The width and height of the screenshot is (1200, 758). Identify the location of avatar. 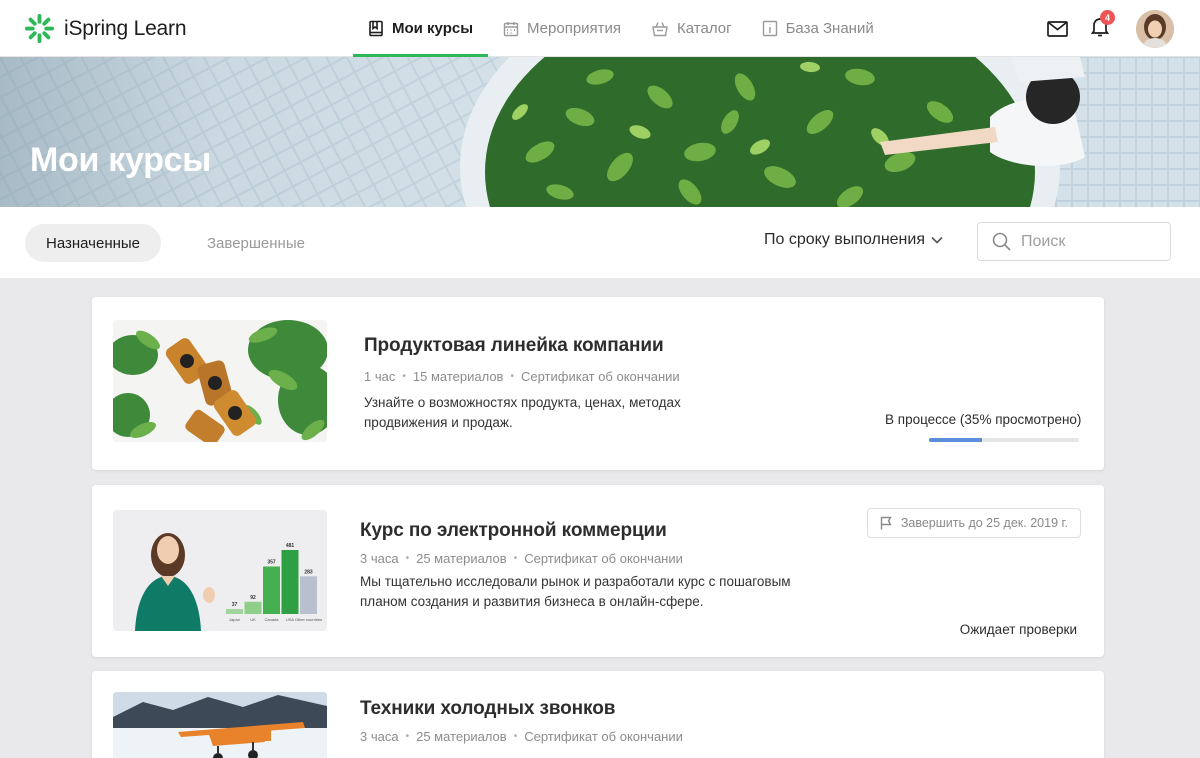
(1155, 29).